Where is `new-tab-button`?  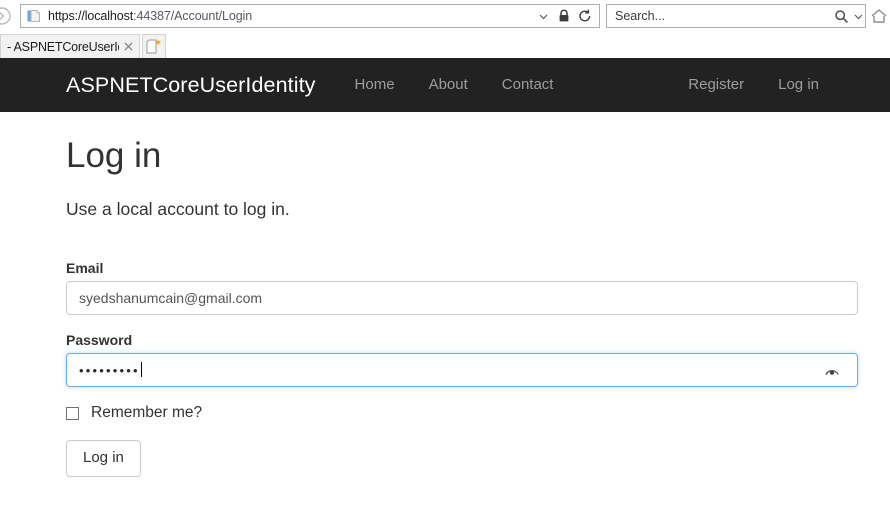
new-tab-button is located at coordinates (154, 46).